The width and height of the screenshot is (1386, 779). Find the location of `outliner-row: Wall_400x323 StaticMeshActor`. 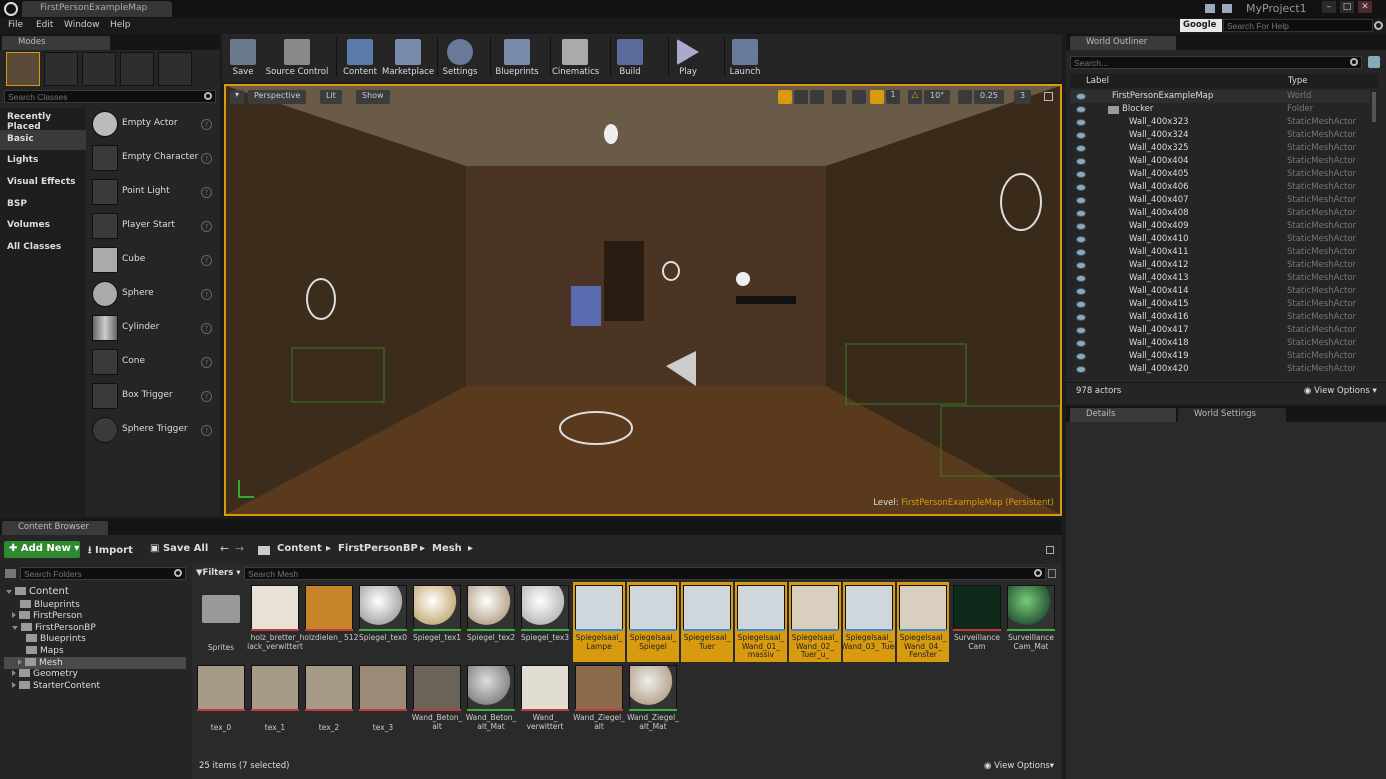

outliner-row: Wall_400x323 StaticMeshActor is located at coordinates (1220, 122).